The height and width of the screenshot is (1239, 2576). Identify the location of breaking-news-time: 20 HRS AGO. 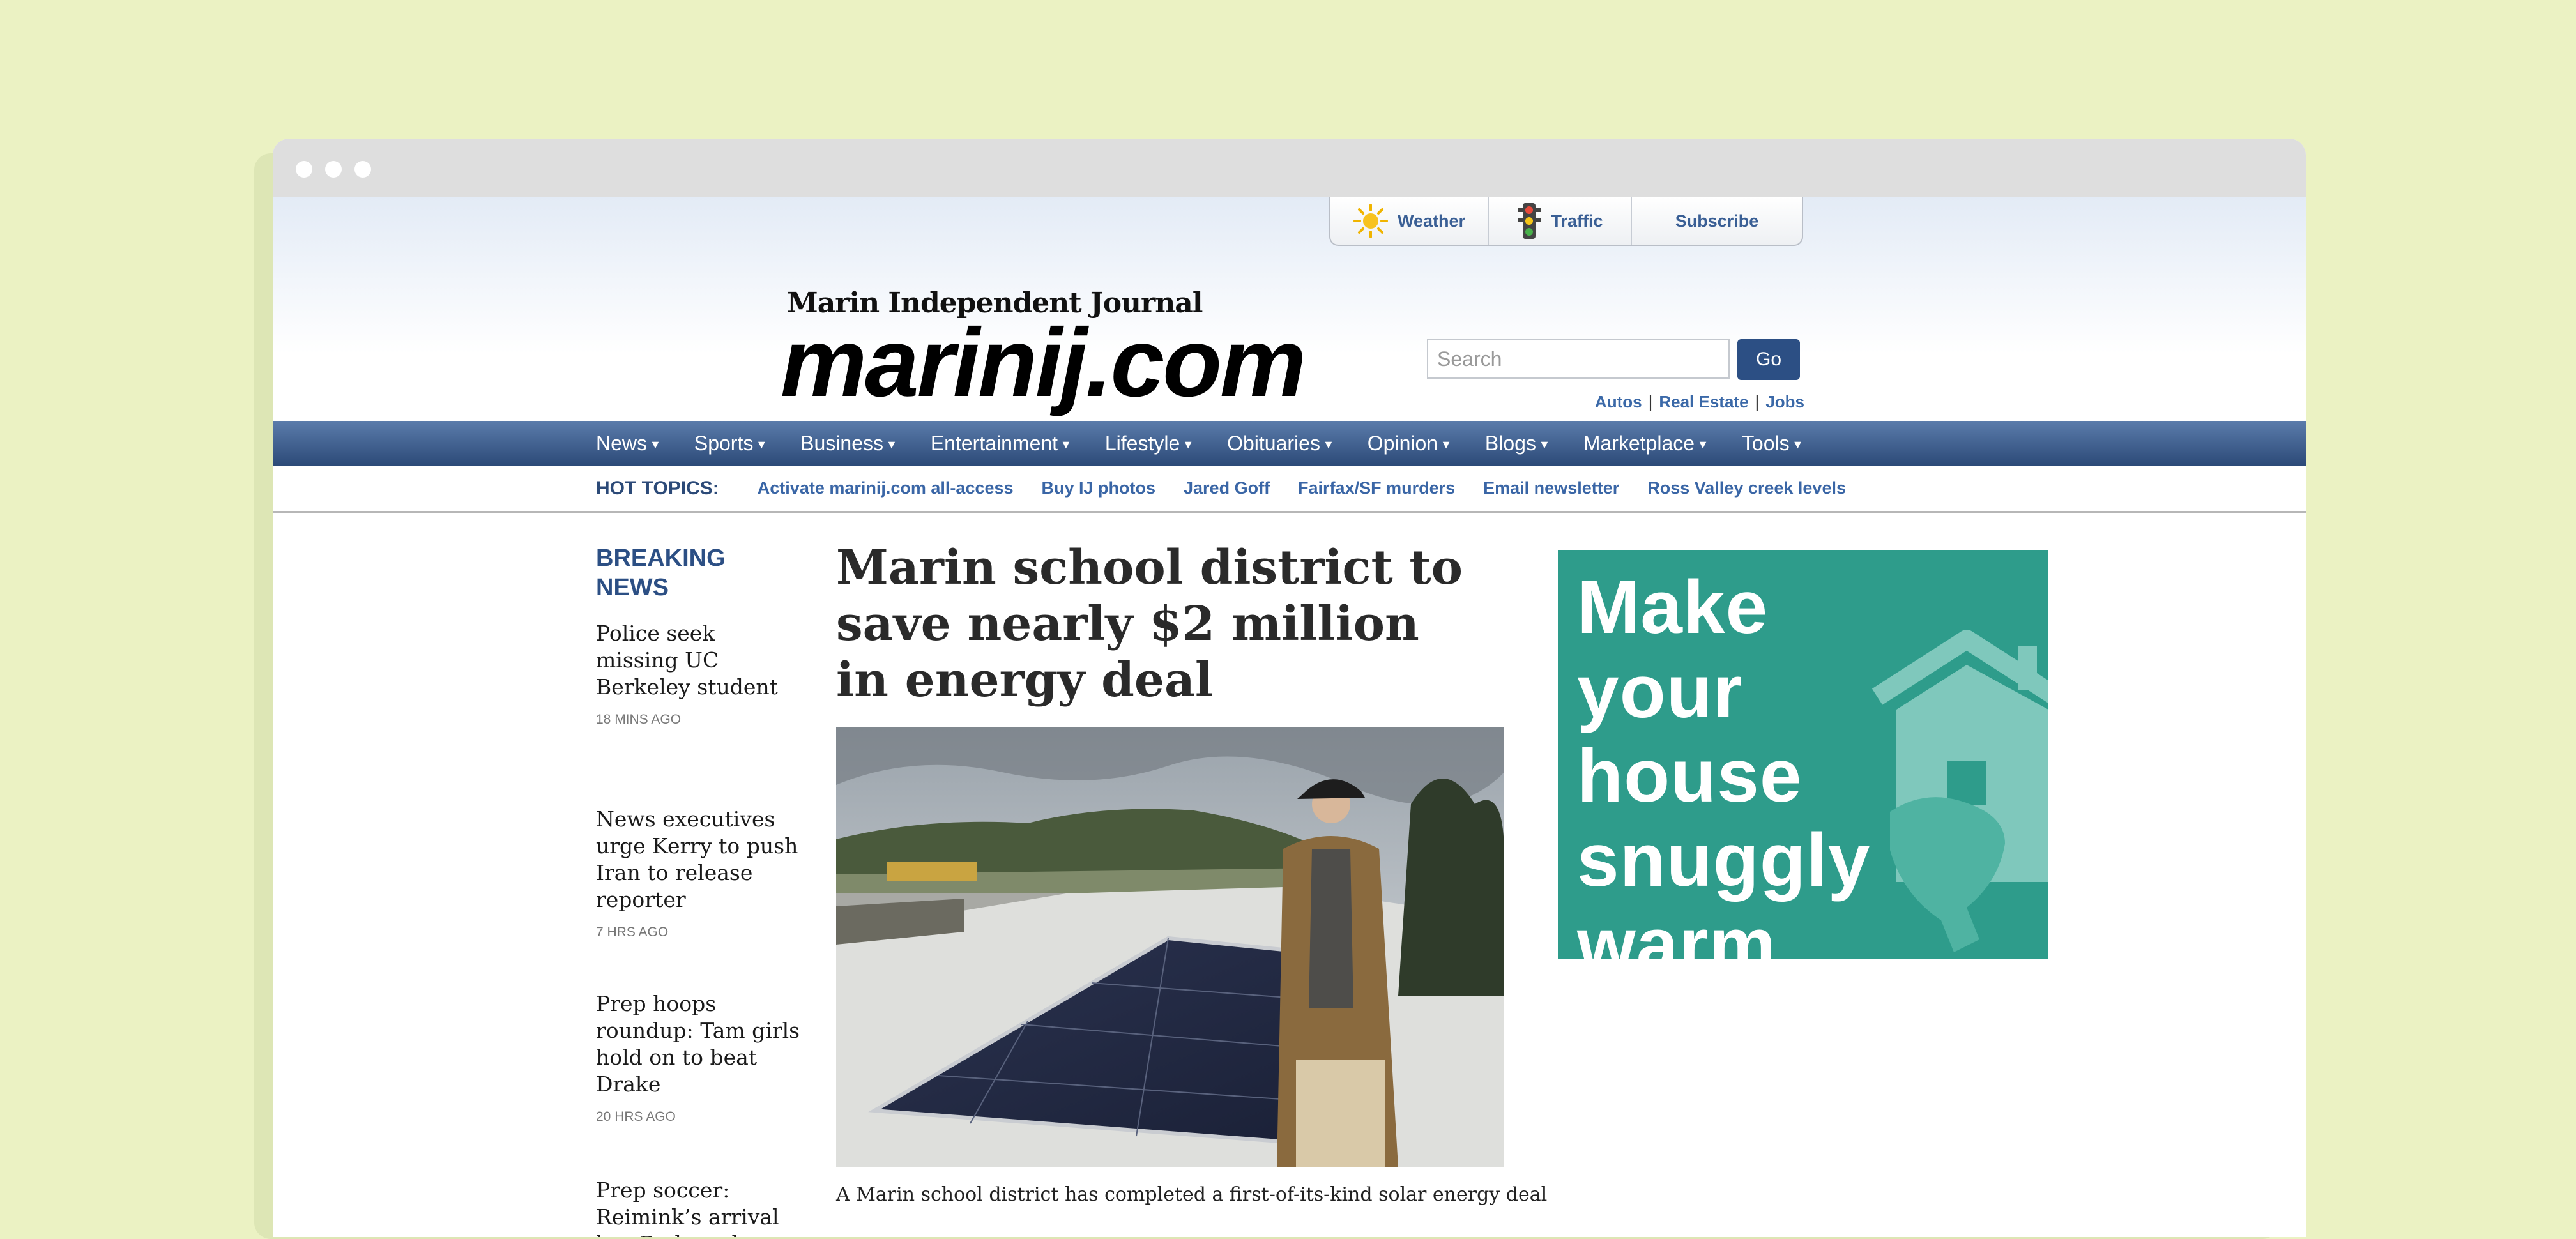
(636, 1116).